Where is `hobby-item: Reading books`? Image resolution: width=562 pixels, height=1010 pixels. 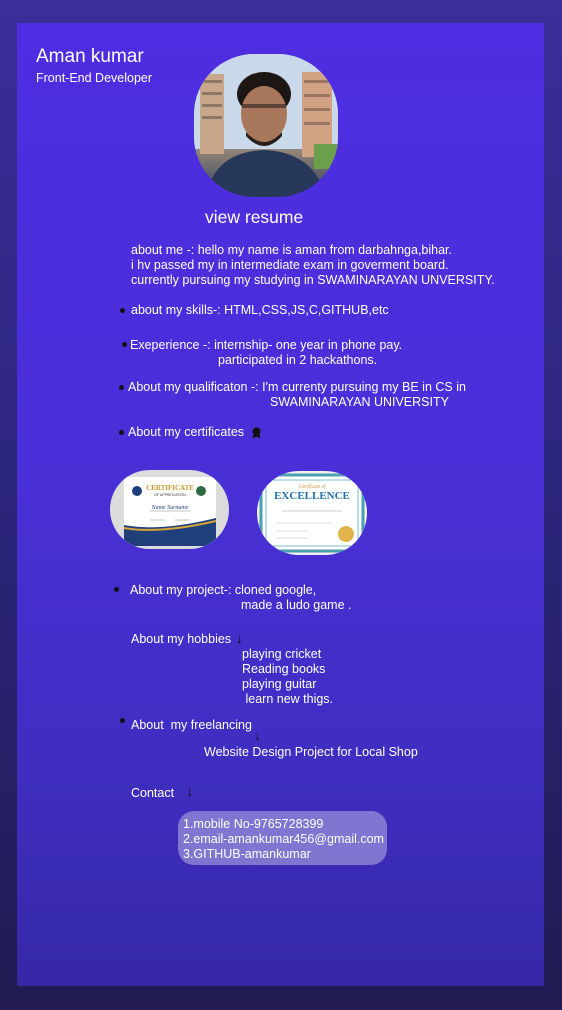 hobby-item: Reading books is located at coordinates (284, 669).